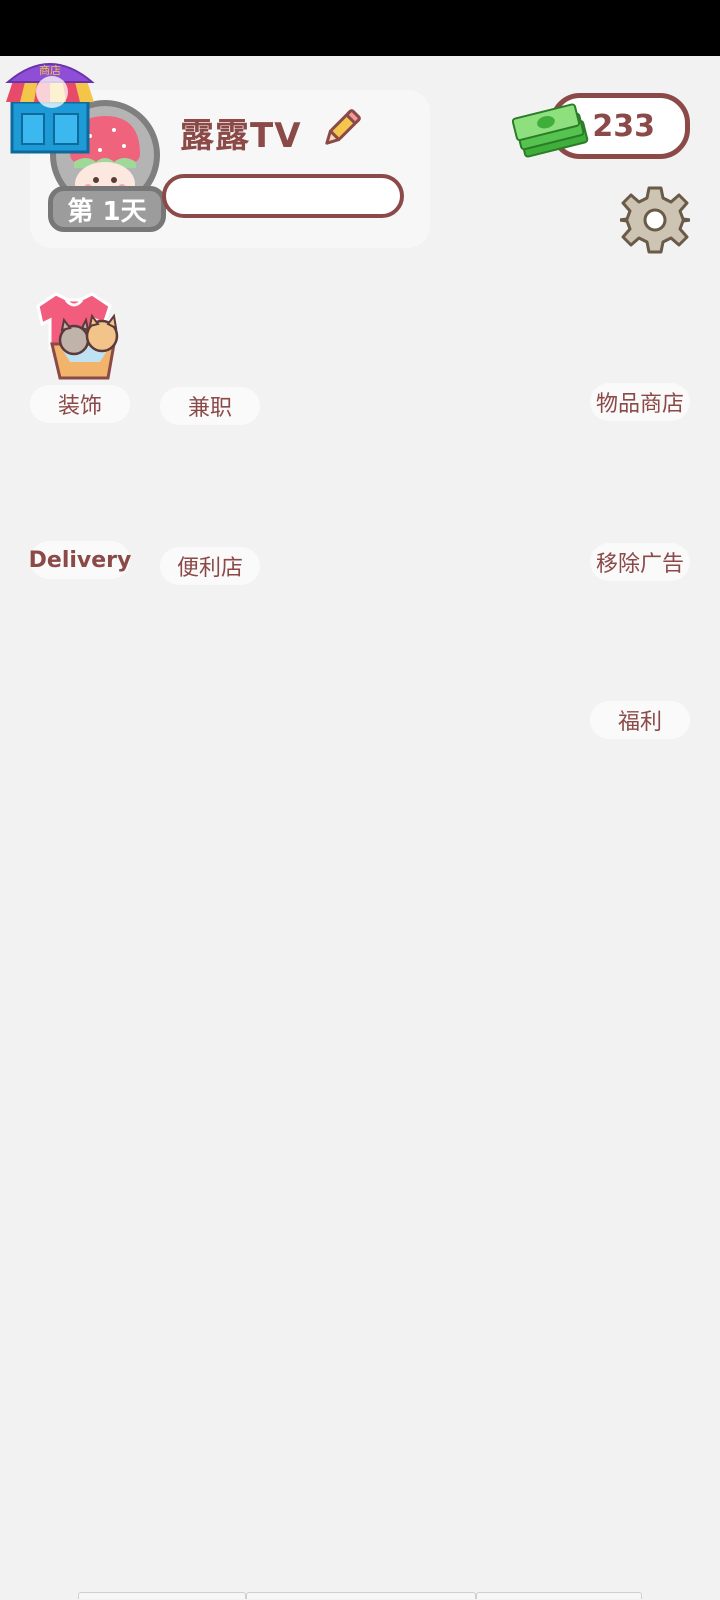 The height and width of the screenshot is (1600, 720). Describe the element at coordinates (50, 70) in the screenshot. I see `shop-label: 商店` at that location.